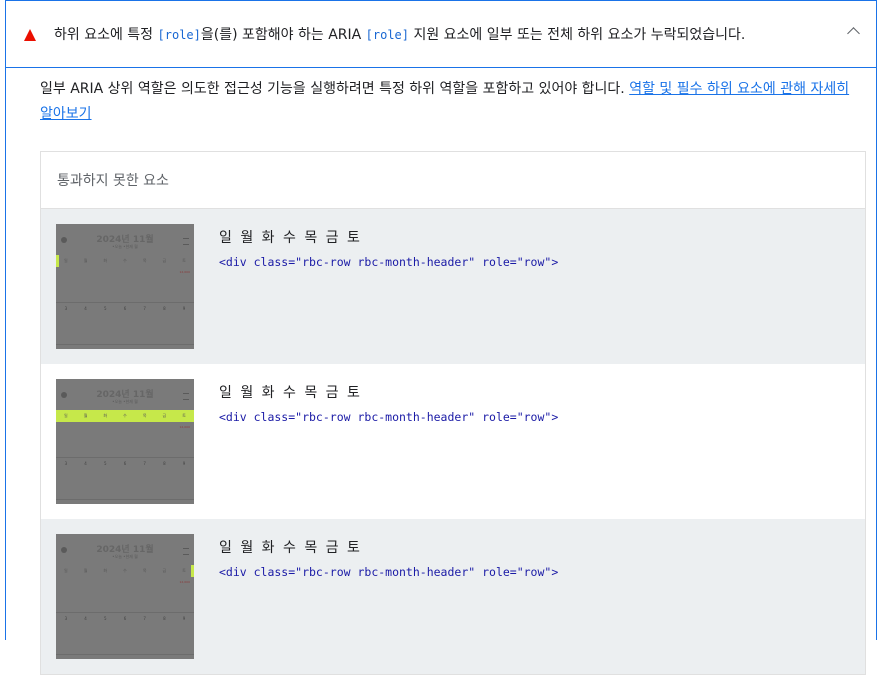  I want to click on fail-triangle-icon, so click(30, 35).